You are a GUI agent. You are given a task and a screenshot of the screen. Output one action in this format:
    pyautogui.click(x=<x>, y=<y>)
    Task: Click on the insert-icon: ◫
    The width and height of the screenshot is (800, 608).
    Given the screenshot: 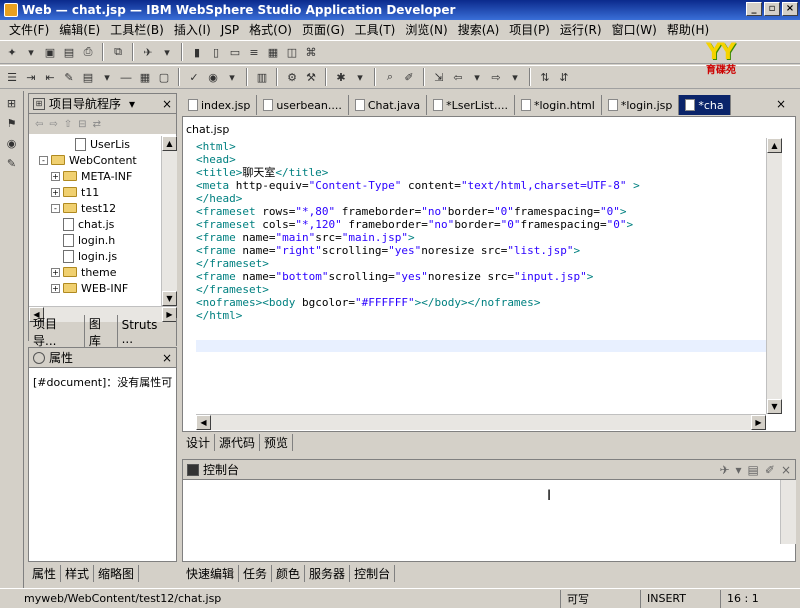 What is the action you would take?
    pyautogui.click(x=292, y=52)
    